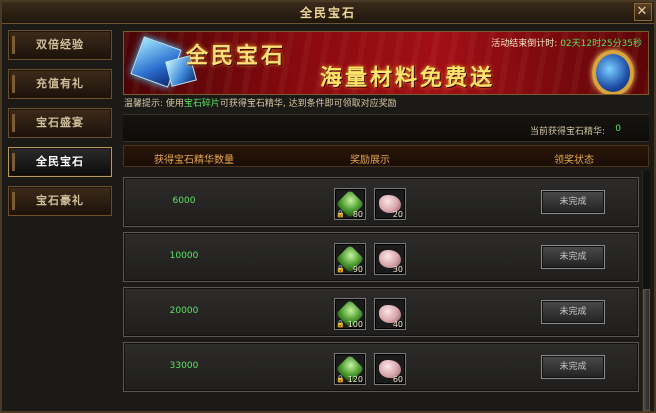 The height and width of the screenshot is (413, 656). What do you see at coordinates (386, 63) in the screenshot?
I see `event-banner: 全民宝石 海量材料免费送 活动结束倒计时: 02天12时25分35秒` at bounding box center [386, 63].